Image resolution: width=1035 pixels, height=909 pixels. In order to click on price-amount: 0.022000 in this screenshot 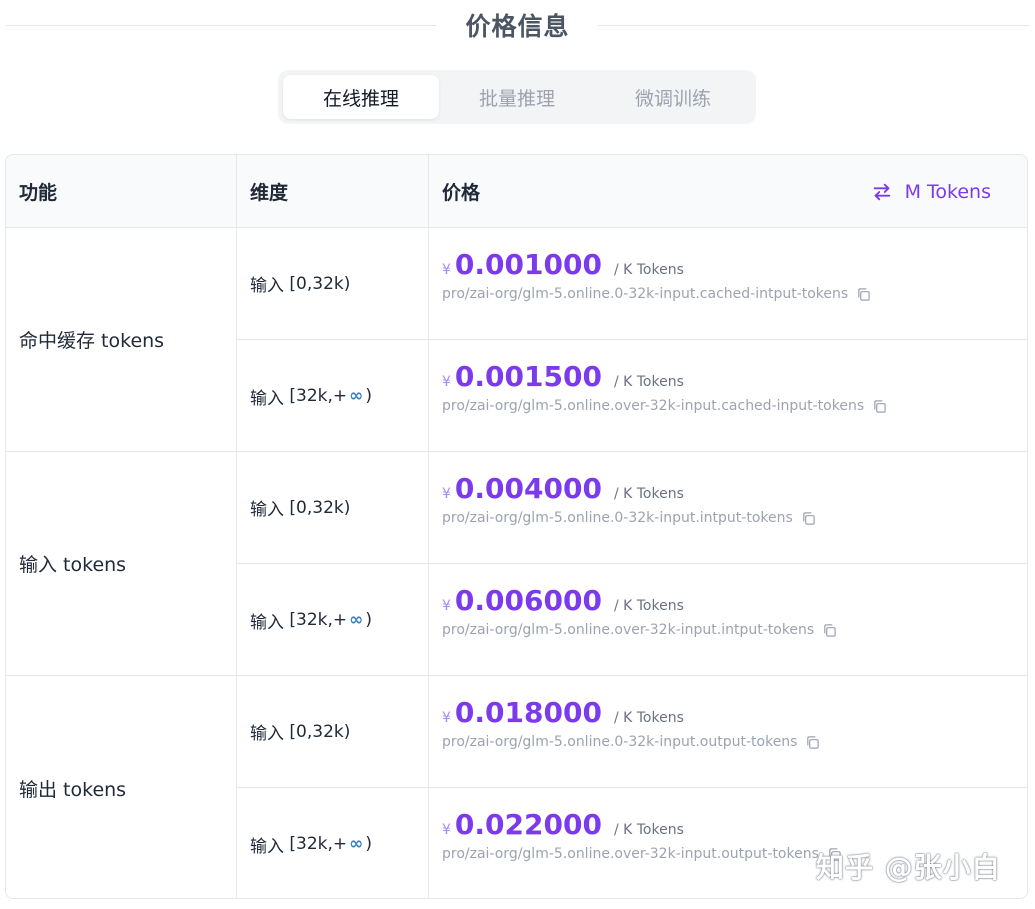, I will do `click(528, 824)`.